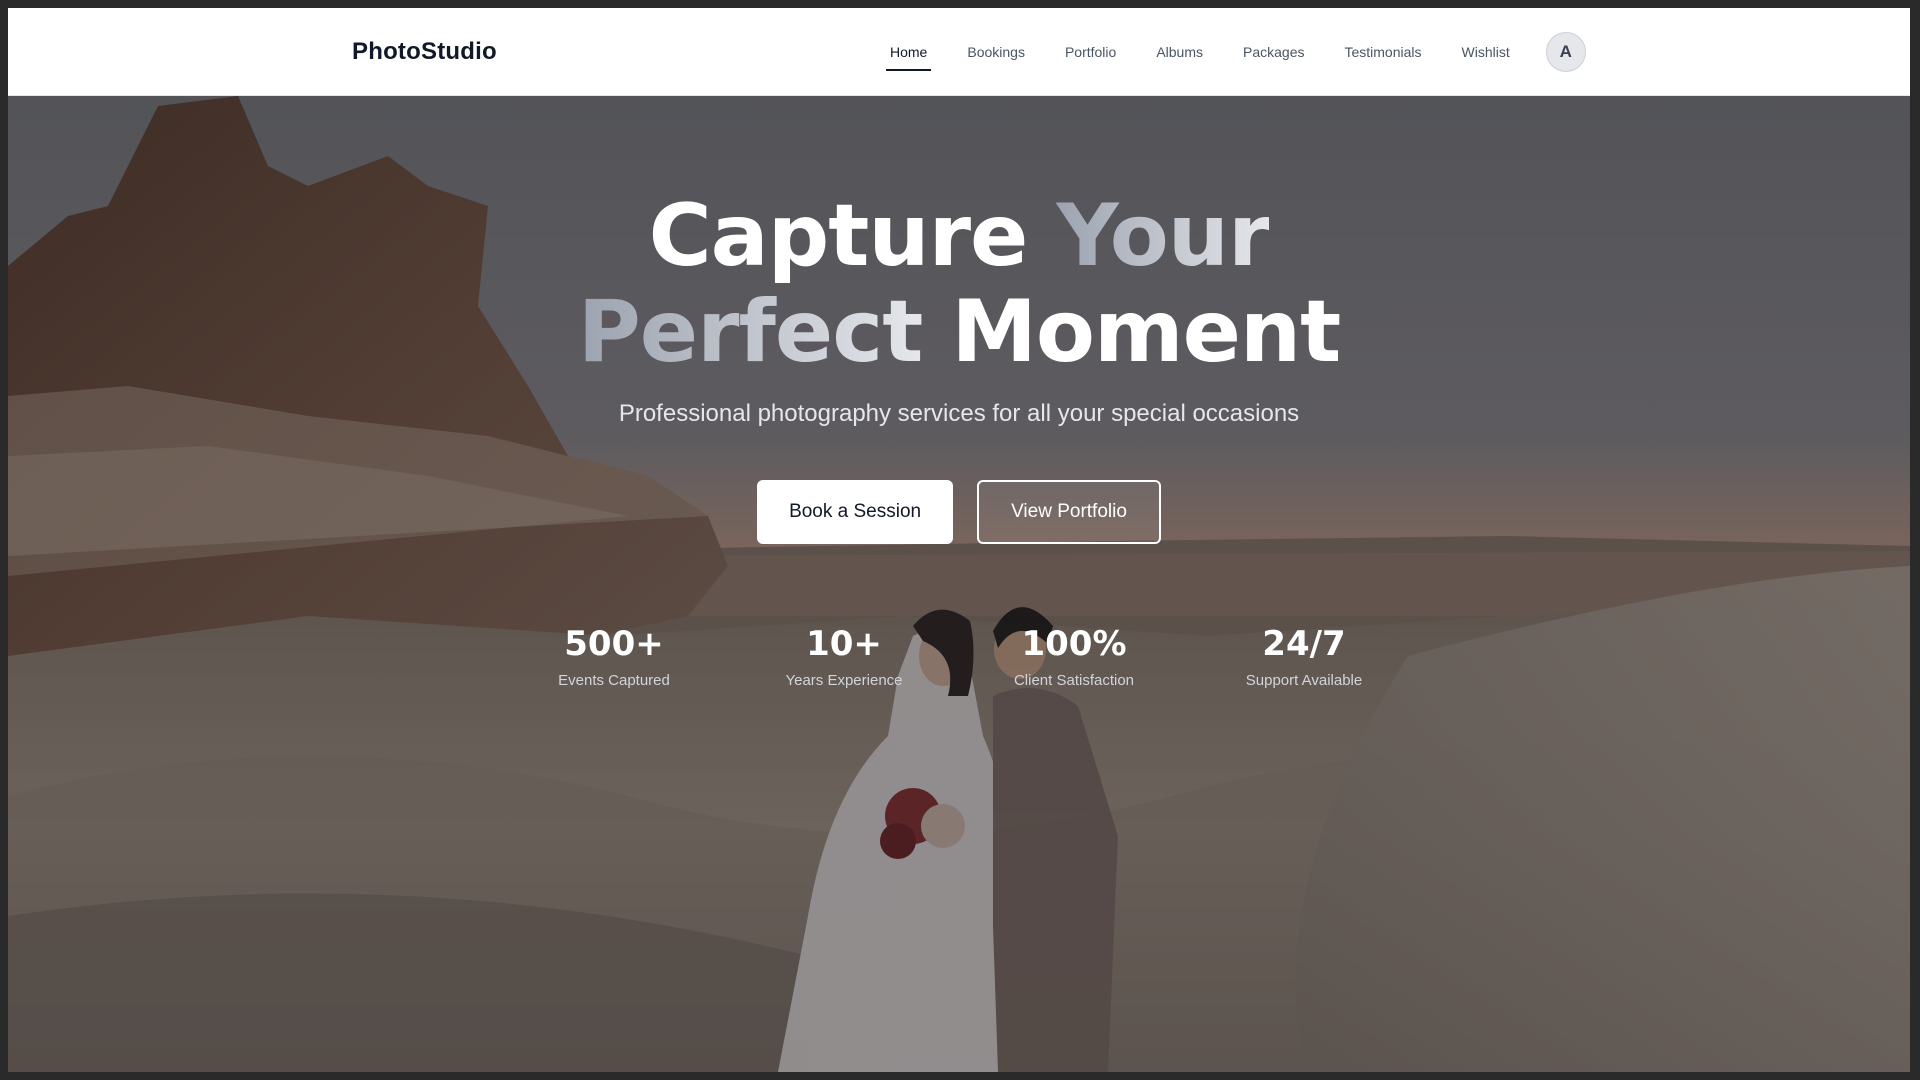 The width and height of the screenshot is (1920, 1080). What do you see at coordinates (1074, 680) in the screenshot?
I see `stat-label: Client Satisfaction` at bounding box center [1074, 680].